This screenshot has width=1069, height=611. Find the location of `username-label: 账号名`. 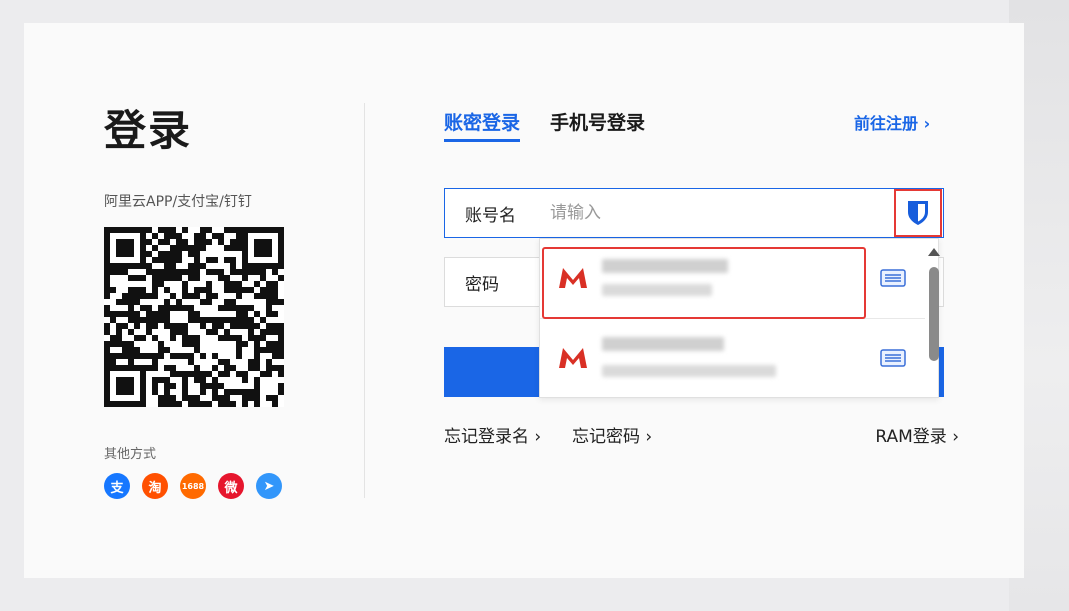

username-label: 账号名 is located at coordinates (490, 215).